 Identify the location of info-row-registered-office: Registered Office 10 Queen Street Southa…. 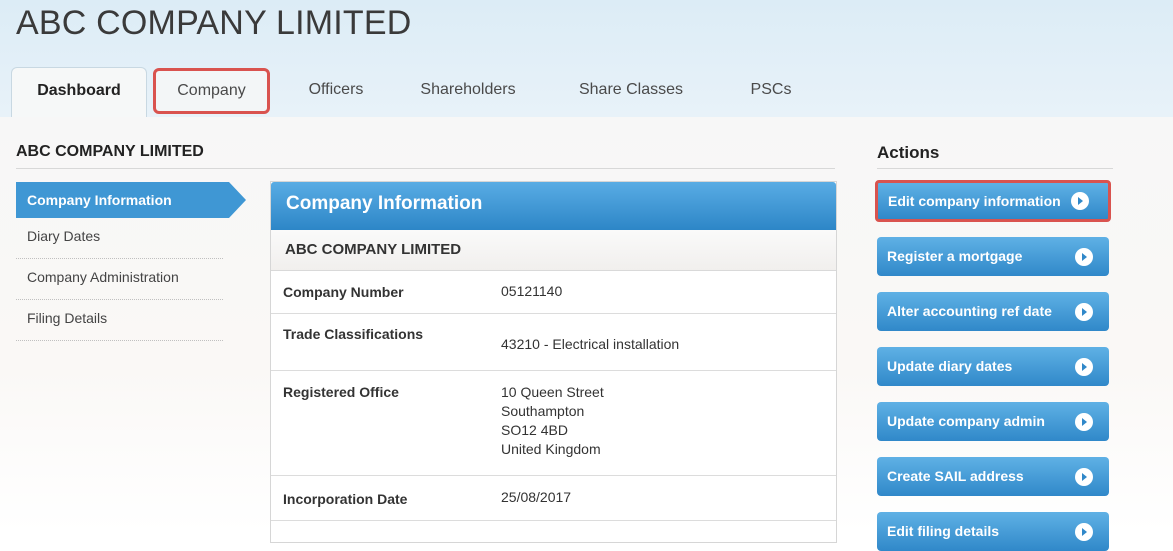
(553, 423).